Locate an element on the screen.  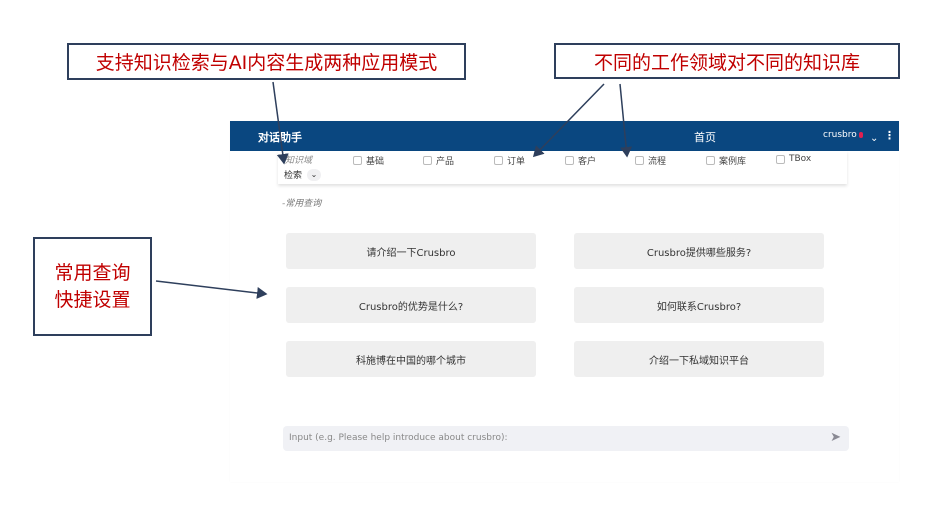
arrow-to-process-checkbox is located at coordinates (626, 120).